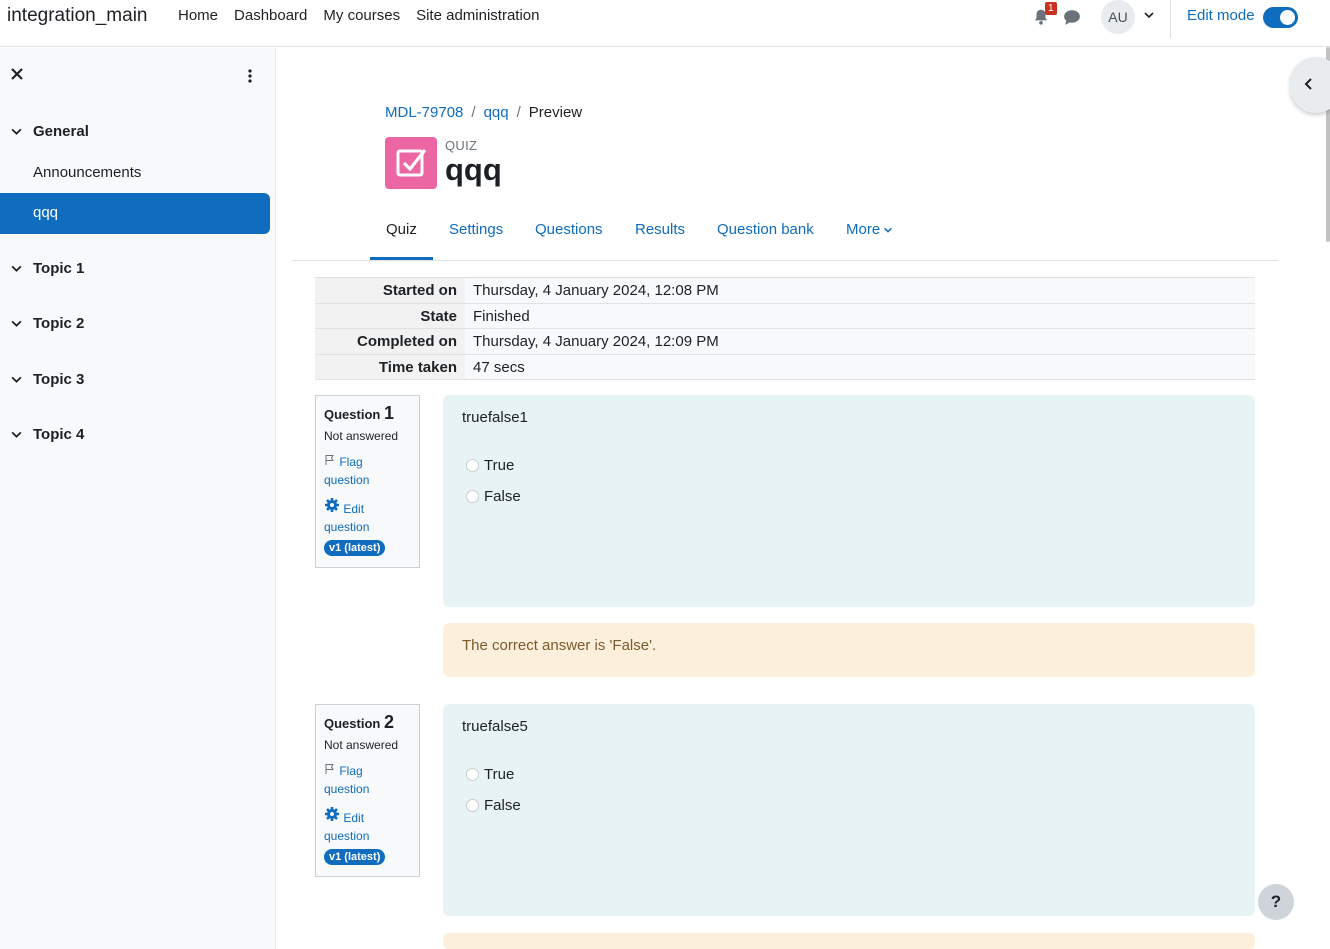 The image size is (1330, 949). What do you see at coordinates (17, 74) in the screenshot?
I see `close-icon` at bounding box center [17, 74].